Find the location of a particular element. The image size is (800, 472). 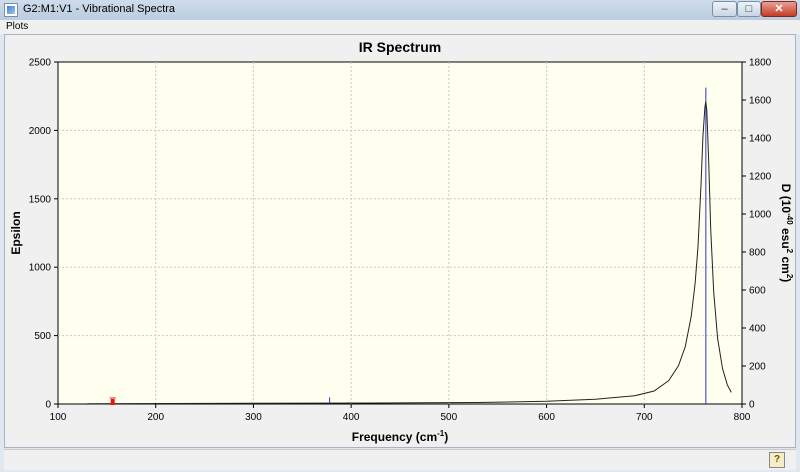

y2-tick-label: 600 is located at coordinates (757, 291).